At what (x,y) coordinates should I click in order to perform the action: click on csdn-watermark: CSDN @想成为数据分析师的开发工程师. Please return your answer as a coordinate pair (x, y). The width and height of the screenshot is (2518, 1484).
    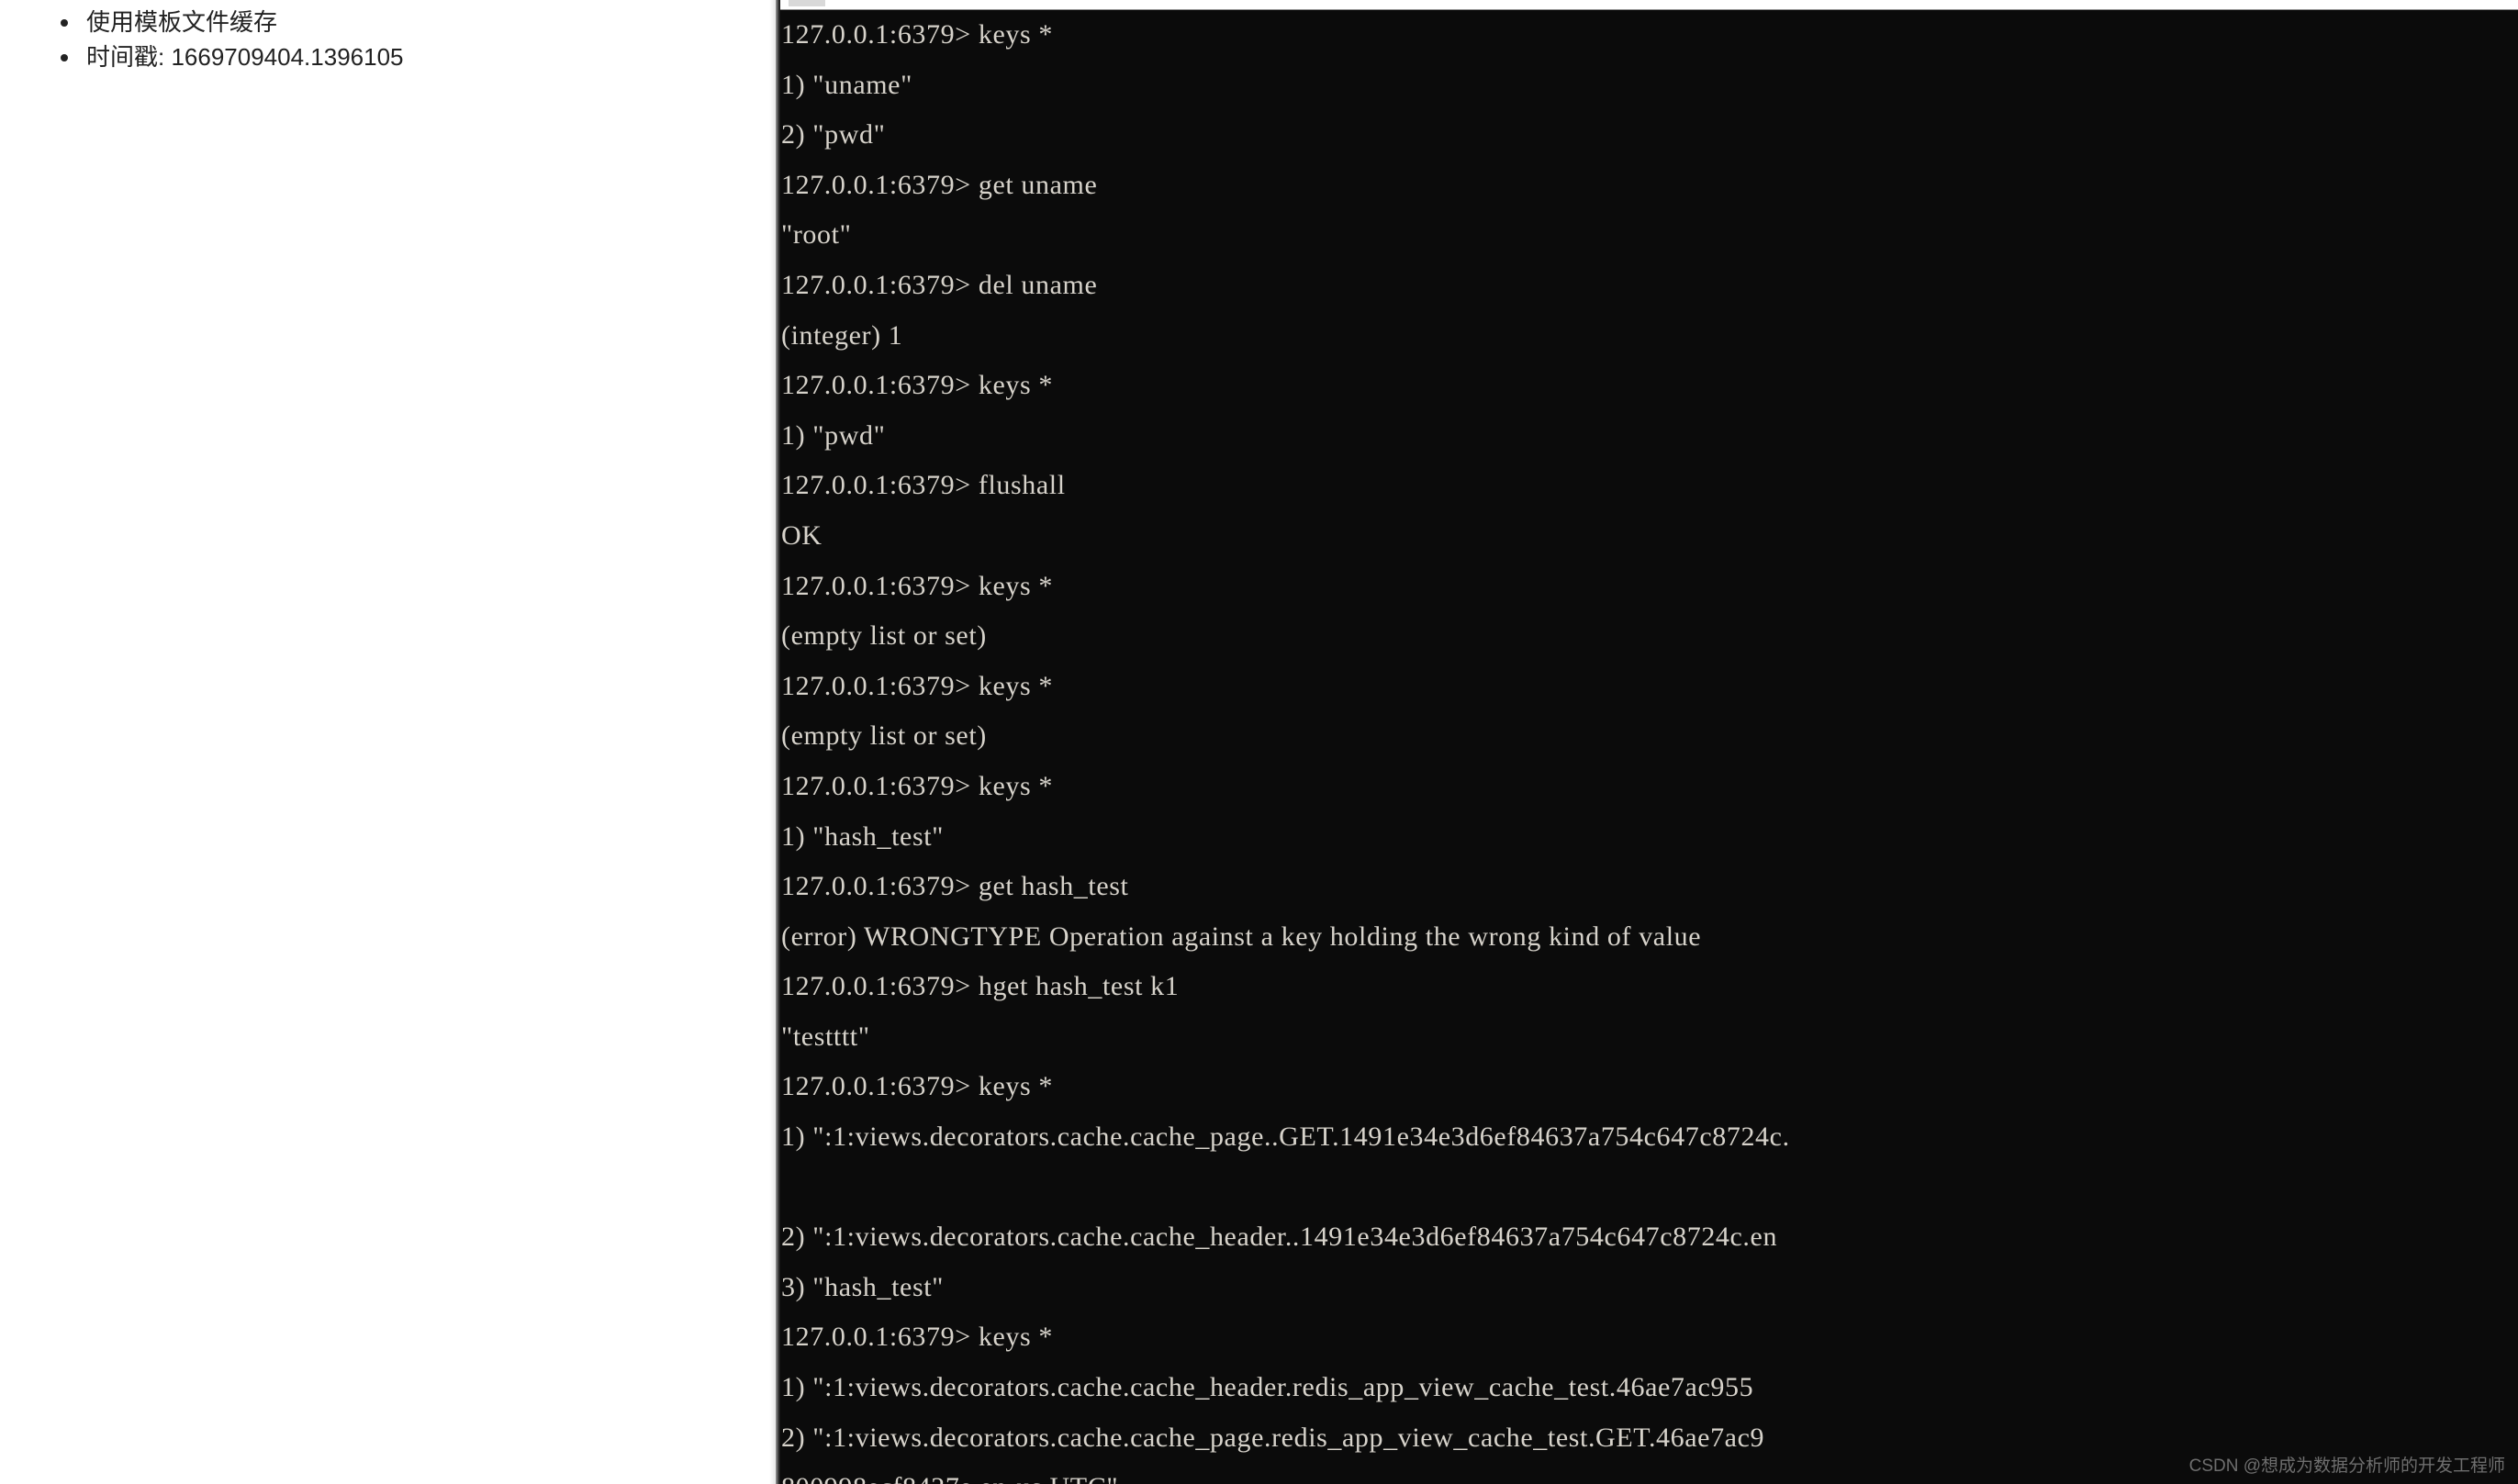
    Looking at the image, I should click on (2346, 1466).